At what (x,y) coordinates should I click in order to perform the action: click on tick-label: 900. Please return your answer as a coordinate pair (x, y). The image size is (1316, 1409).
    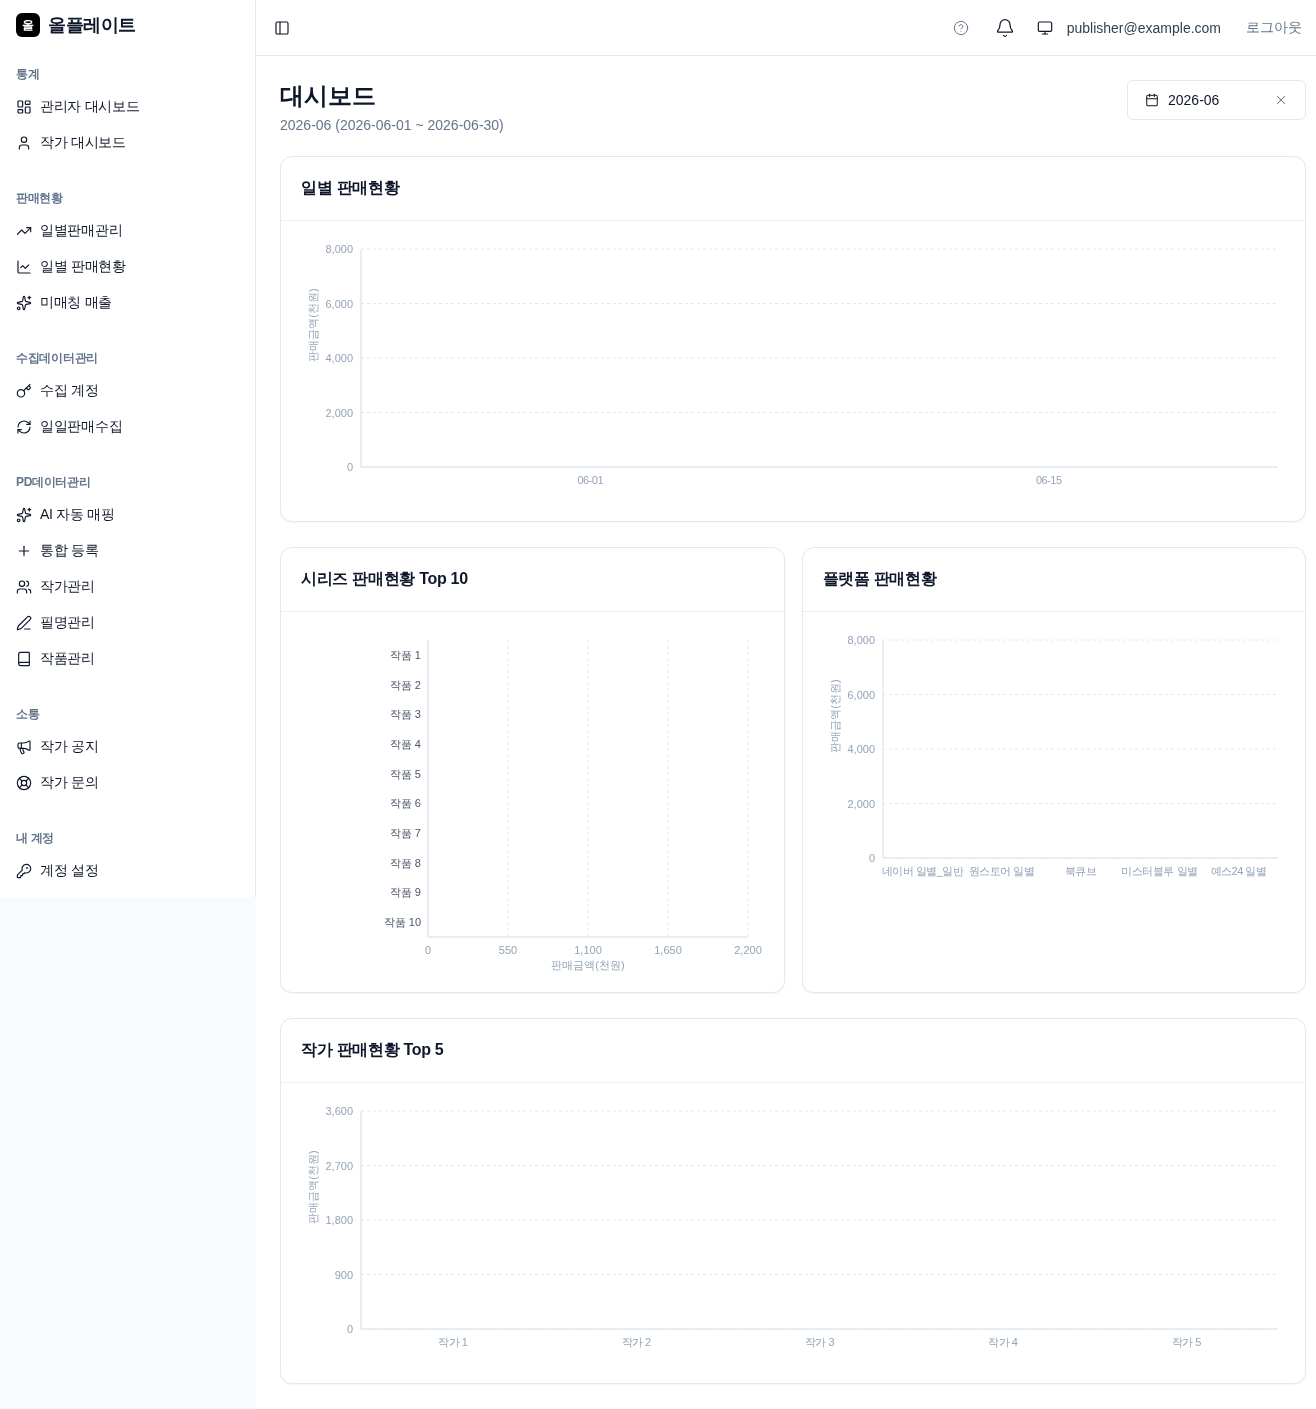
    Looking at the image, I should click on (343, 1274).